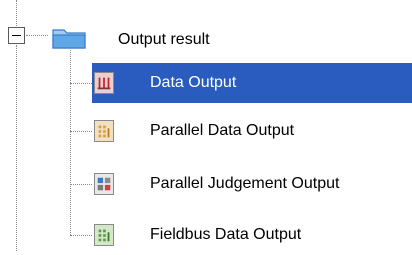 This screenshot has width=412, height=255. What do you see at coordinates (193, 82) in the screenshot?
I see `tree-item-label: Data Output` at bounding box center [193, 82].